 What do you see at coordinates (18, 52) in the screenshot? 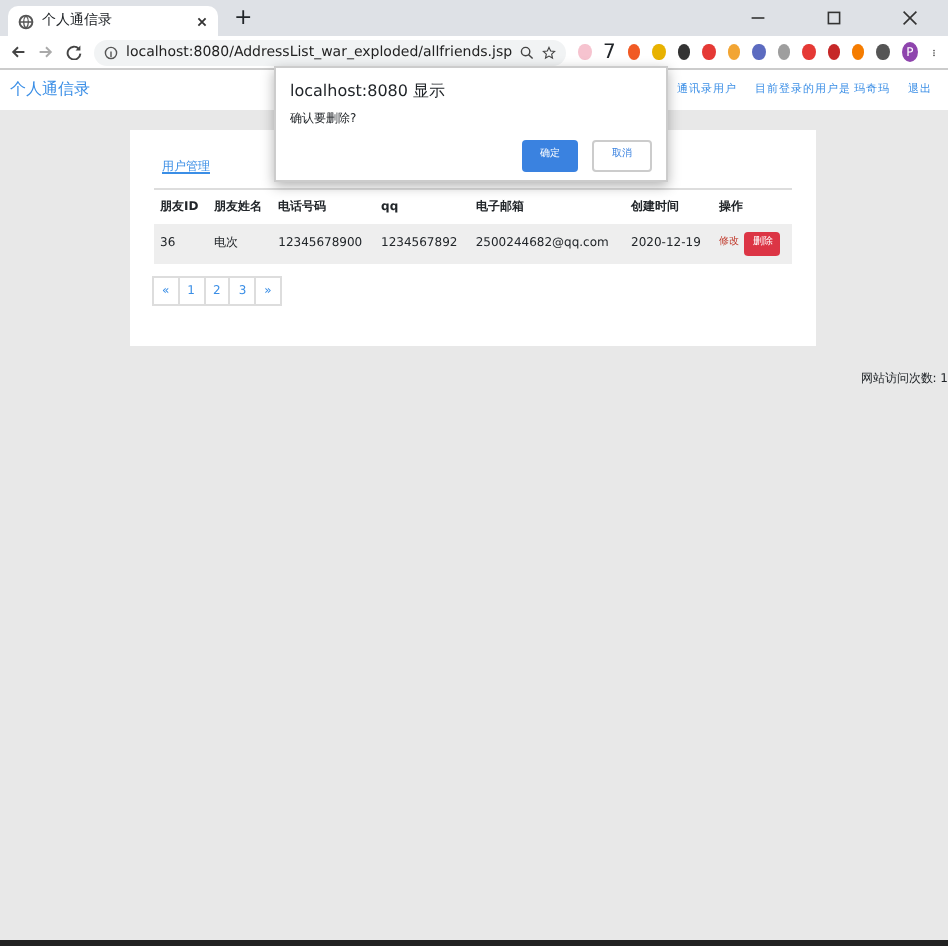
I see `back-icon` at bounding box center [18, 52].